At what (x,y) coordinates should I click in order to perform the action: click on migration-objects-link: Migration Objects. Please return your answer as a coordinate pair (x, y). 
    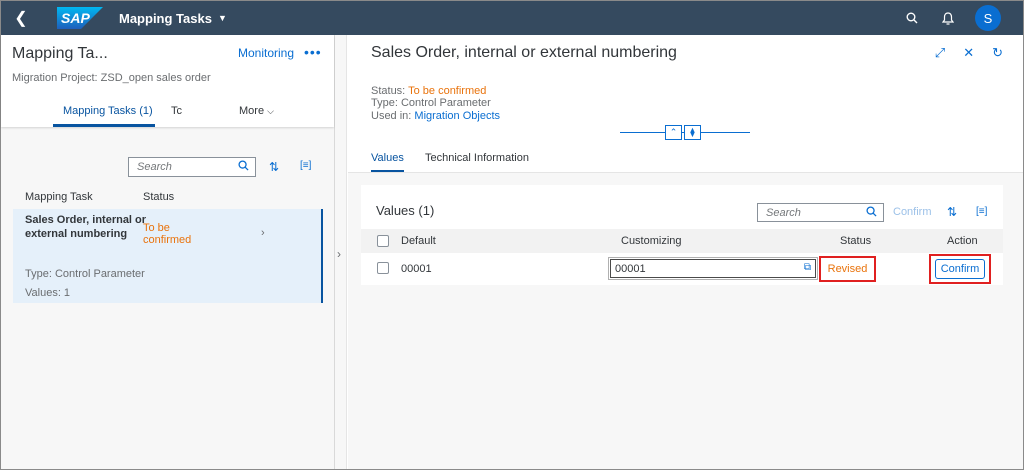
    Looking at the image, I should click on (457, 116).